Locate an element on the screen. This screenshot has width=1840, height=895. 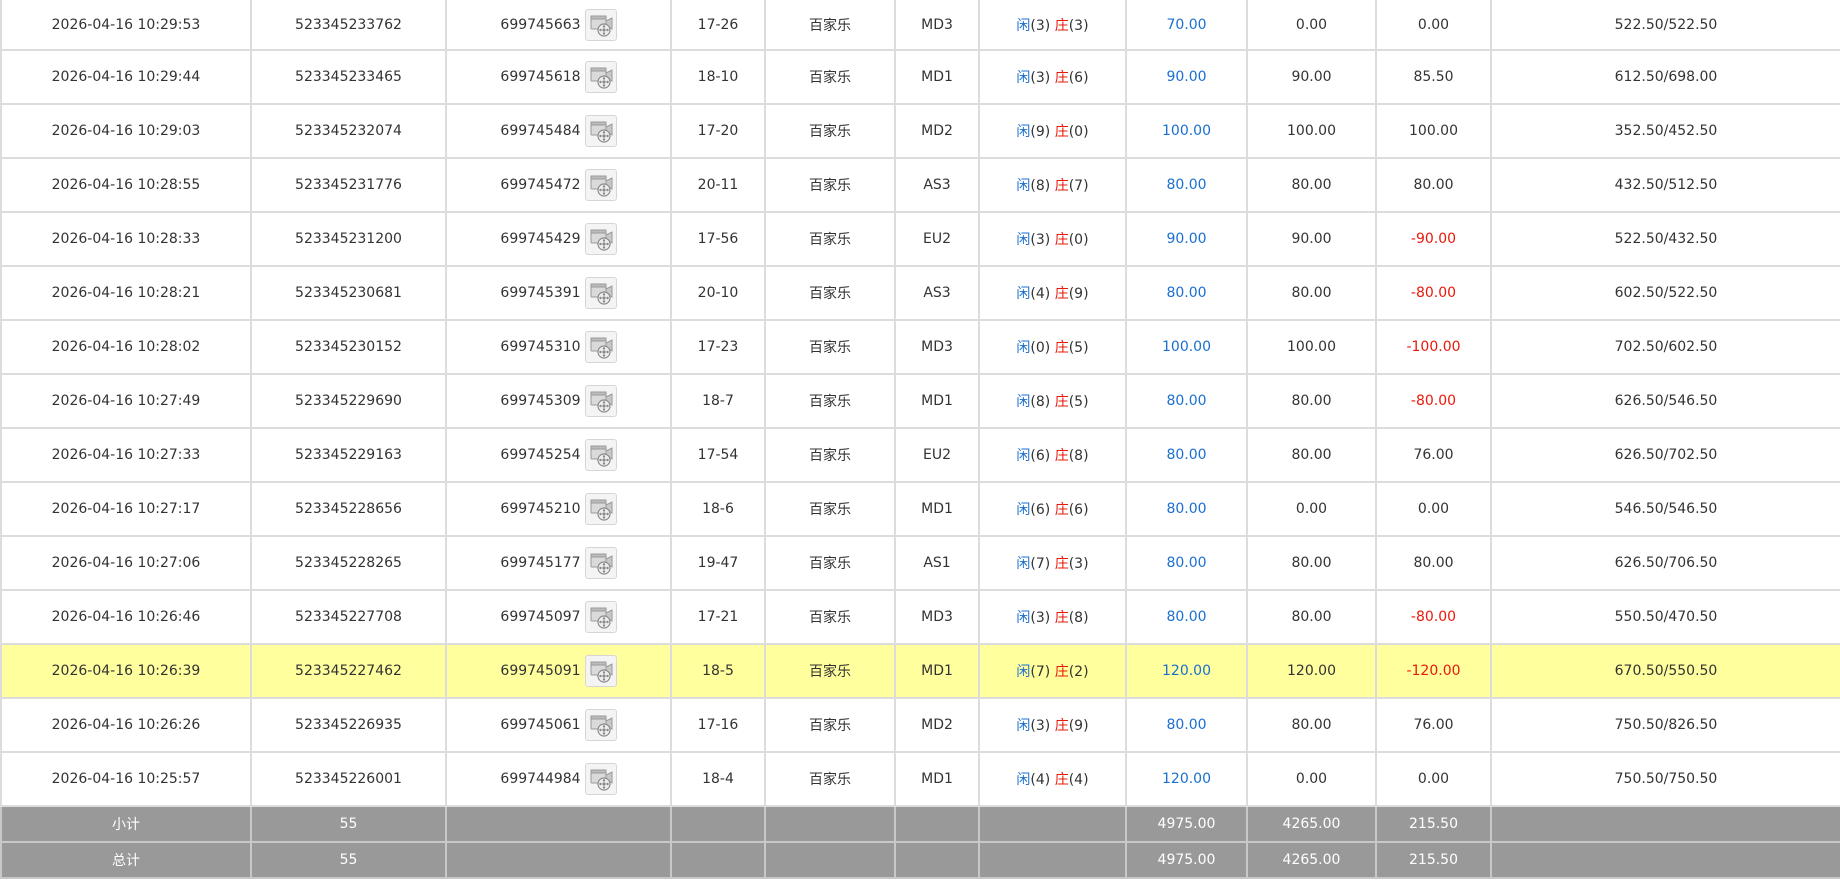
bet-amount: 90.00 is located at coordinates (1186, 239).